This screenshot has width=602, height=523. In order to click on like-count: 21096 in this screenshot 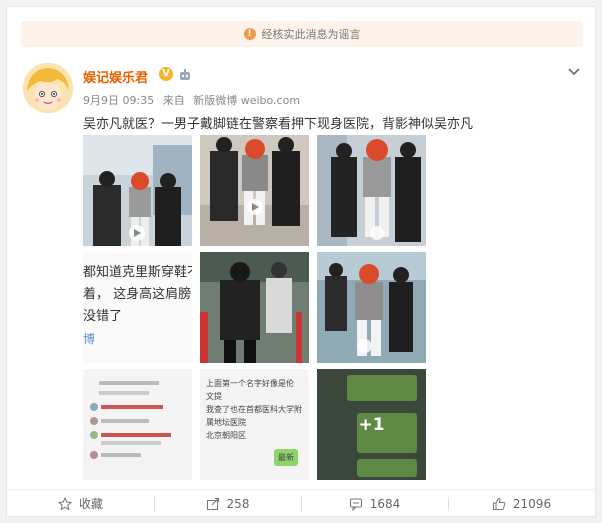, I will do `click(532, 503)`.